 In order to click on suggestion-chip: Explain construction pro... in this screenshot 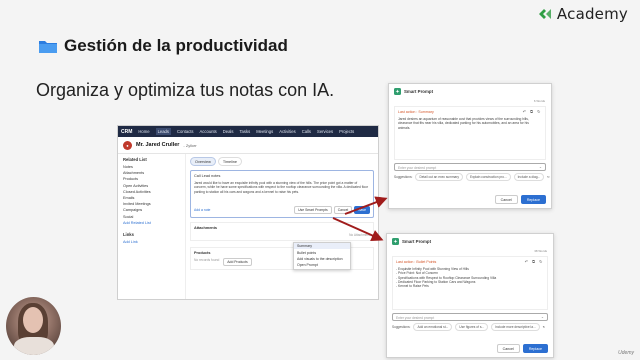, I will do `click(488, 177)`.